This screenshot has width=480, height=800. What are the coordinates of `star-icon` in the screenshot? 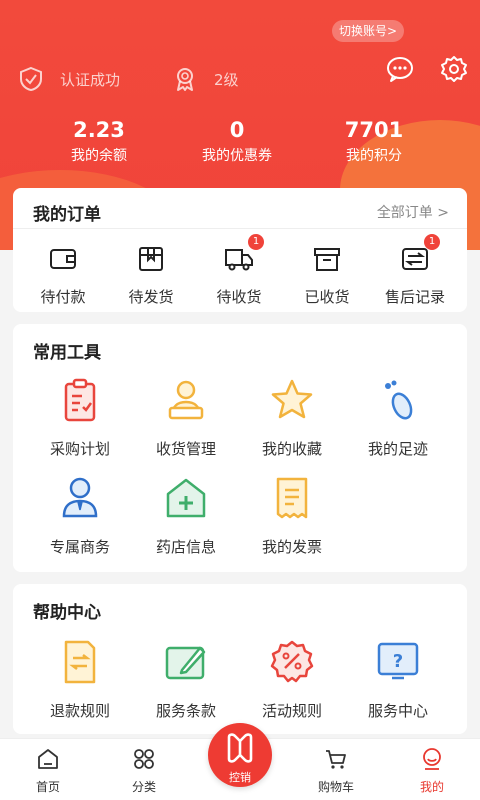 It's located at (292, 399).